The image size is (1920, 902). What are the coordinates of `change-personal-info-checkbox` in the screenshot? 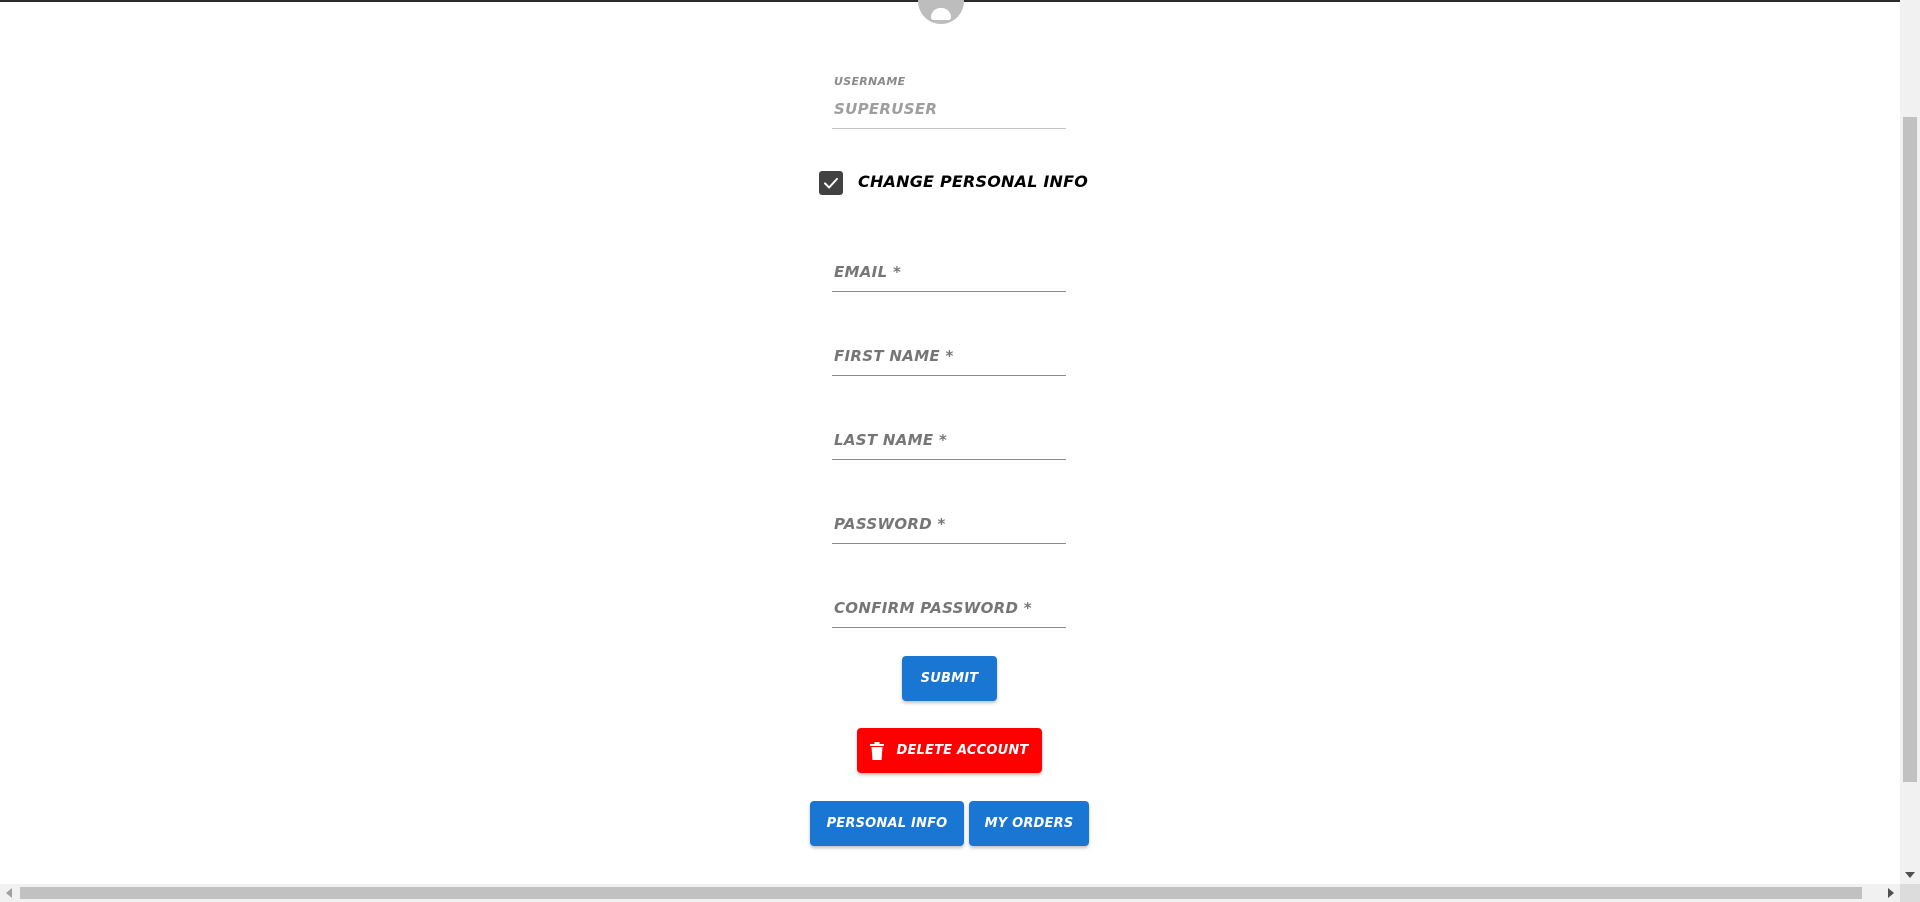 It's located at (831, 183).